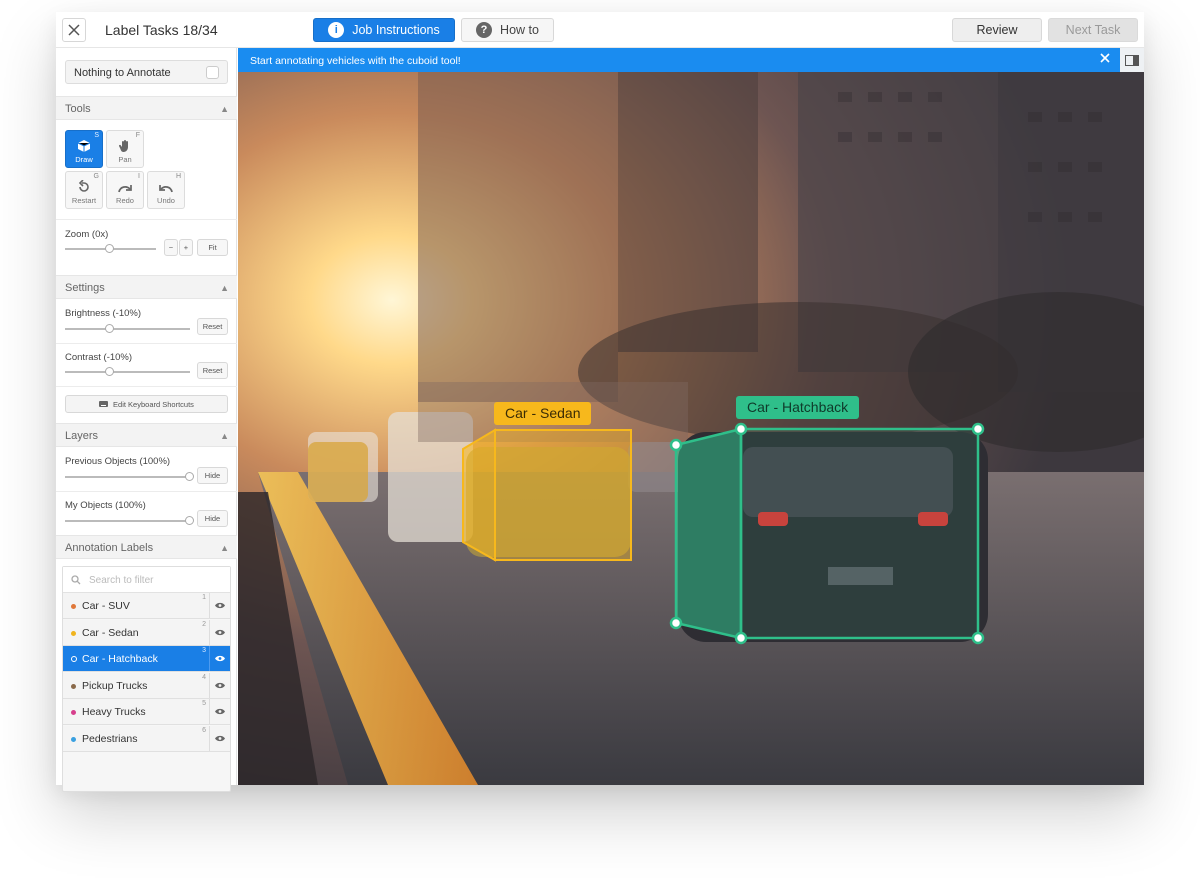  I want to click on close-button, so click(74, 30).